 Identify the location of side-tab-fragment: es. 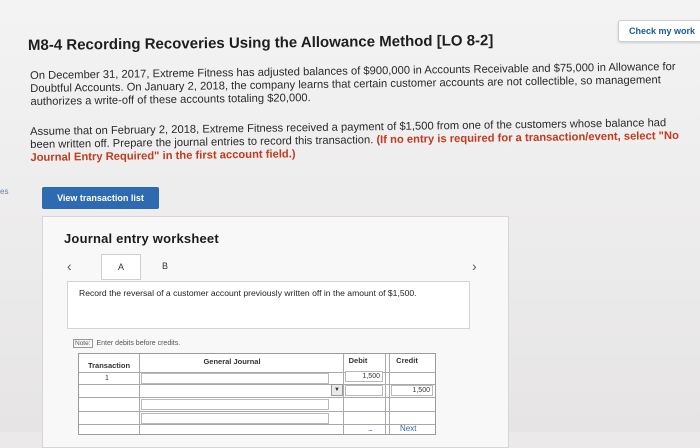
(4, 191).